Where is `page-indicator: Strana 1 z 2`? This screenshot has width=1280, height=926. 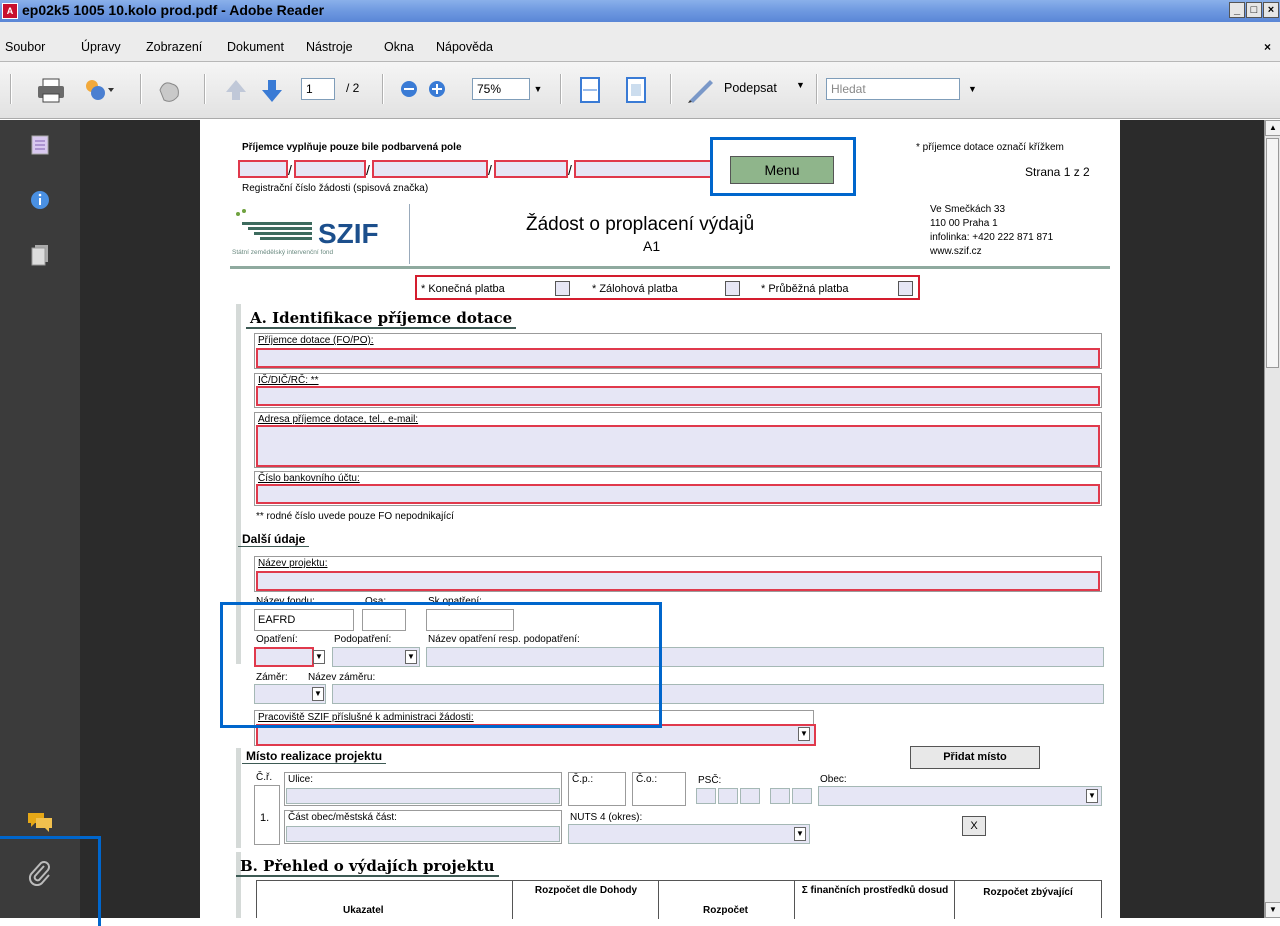
page-indicator: Strana 1 z 2 is located at coordinates (1057, 172).